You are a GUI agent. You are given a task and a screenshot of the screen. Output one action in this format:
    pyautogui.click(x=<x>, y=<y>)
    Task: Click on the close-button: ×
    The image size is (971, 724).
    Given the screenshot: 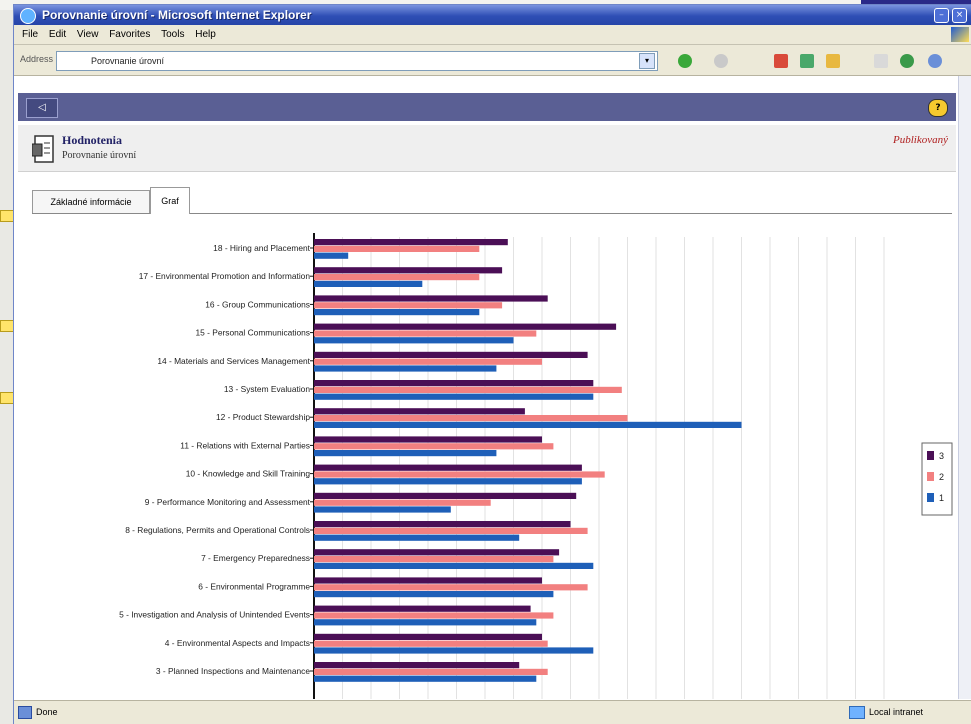 What is the action you would take?
    pyautogui.click(x=959, y=15)
    